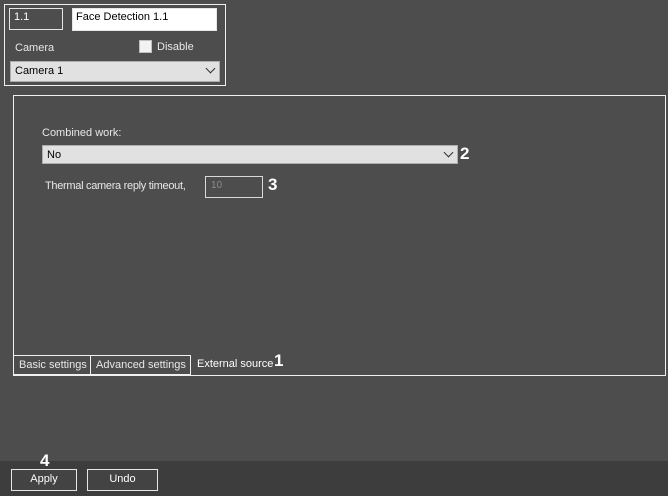 The image size is (668, 496). What do you see at coordinates (465, 153) in the screenshot?
I see `callout-2: 2` at bounding box center [465, 153].